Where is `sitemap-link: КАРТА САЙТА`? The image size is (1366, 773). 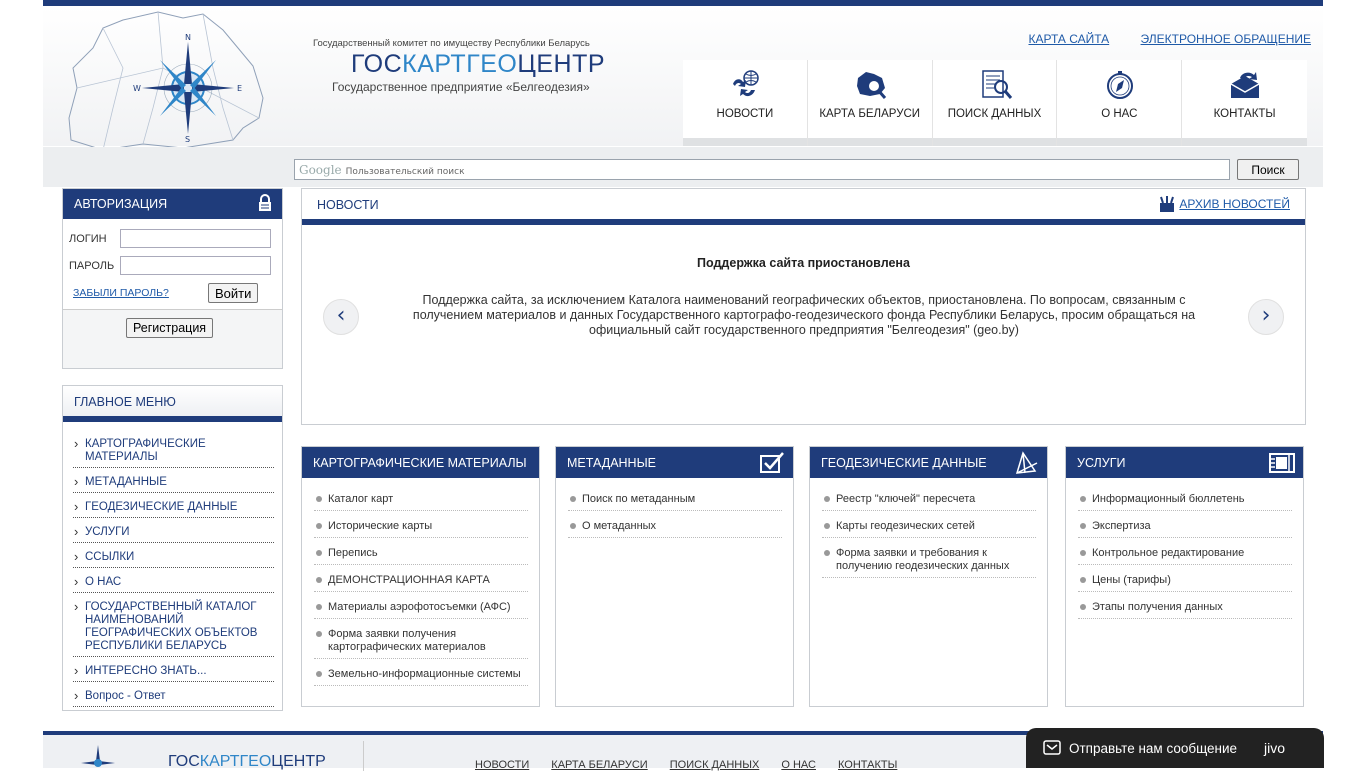 sitemap-link: КАРТА САЙТА is located at coordinates (1068, 39).